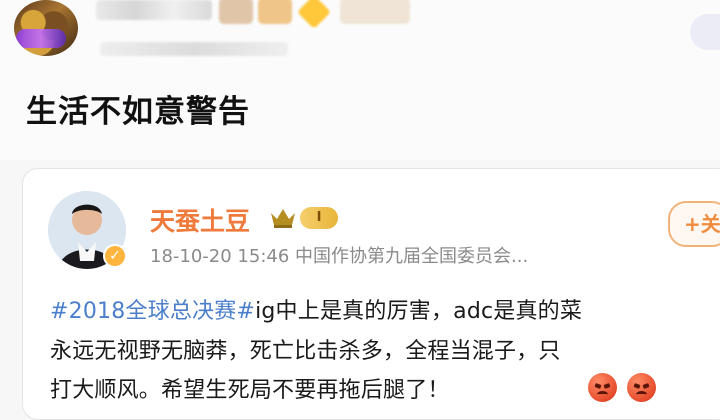 This screenshot has height=420, width=720. I want to click on author-name: 天蚕土豆, so click(200, 220).